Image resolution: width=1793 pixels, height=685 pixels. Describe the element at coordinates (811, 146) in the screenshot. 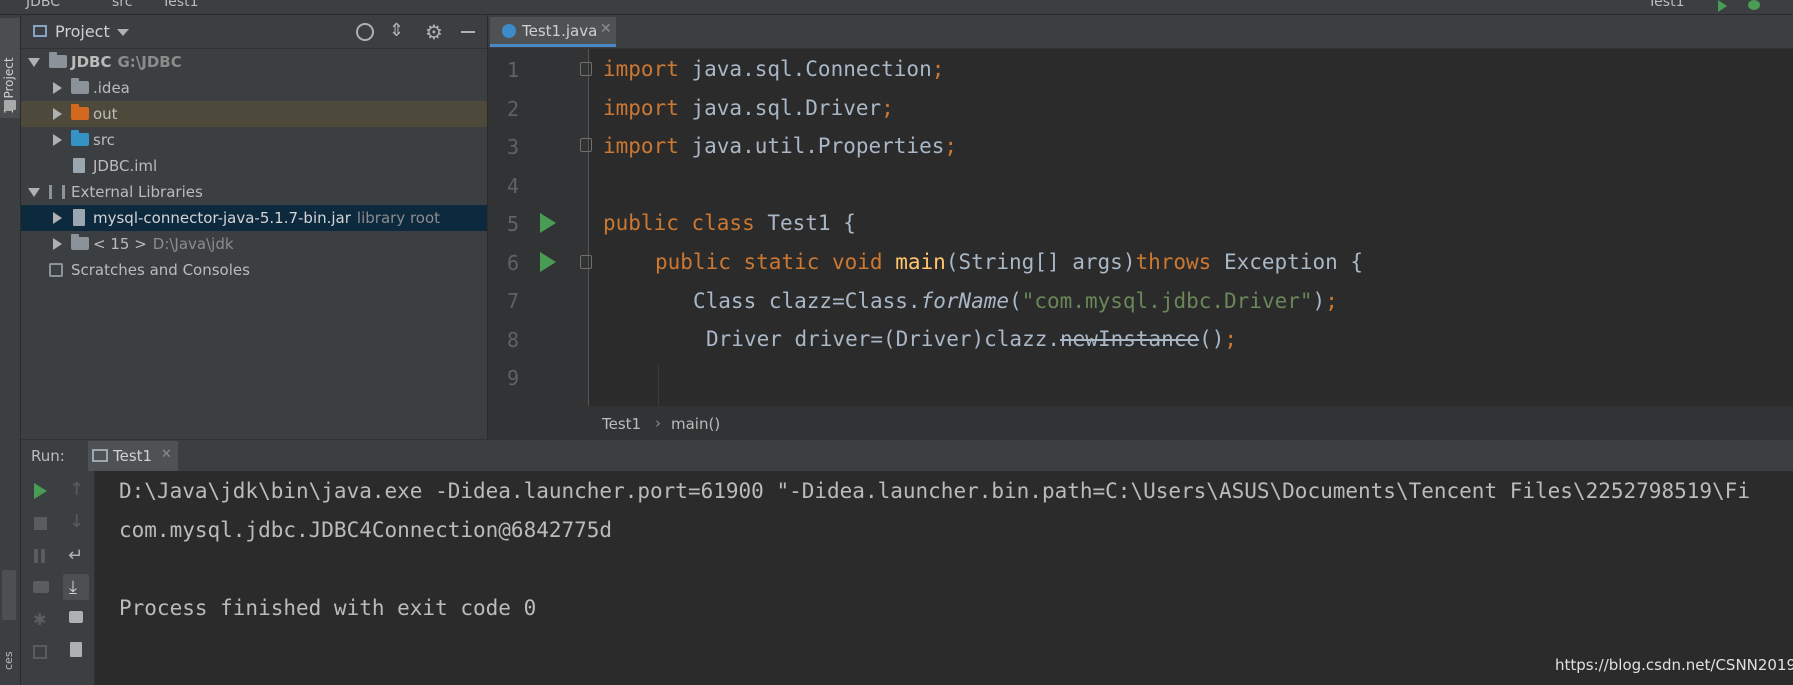

I see `code-text: java.util.Properties` at that location.